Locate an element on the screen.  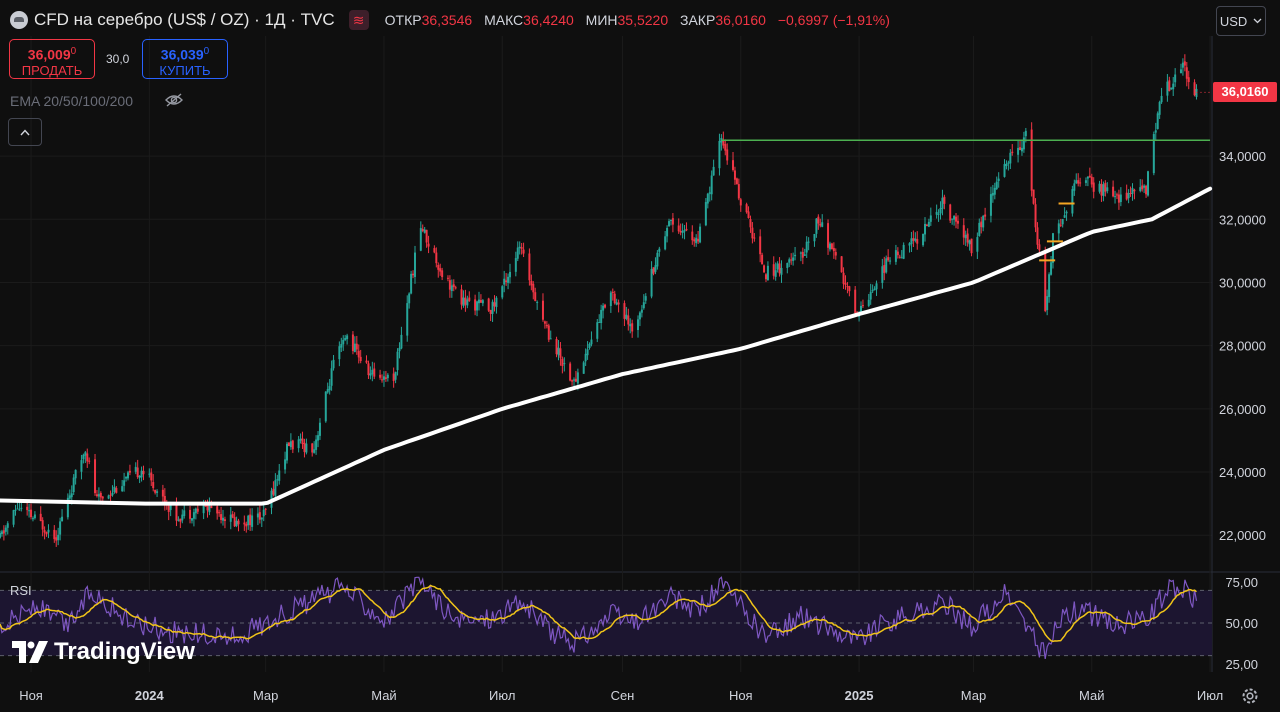
price-axis-label: 22,0000 is located at coordinates (1242, 535).